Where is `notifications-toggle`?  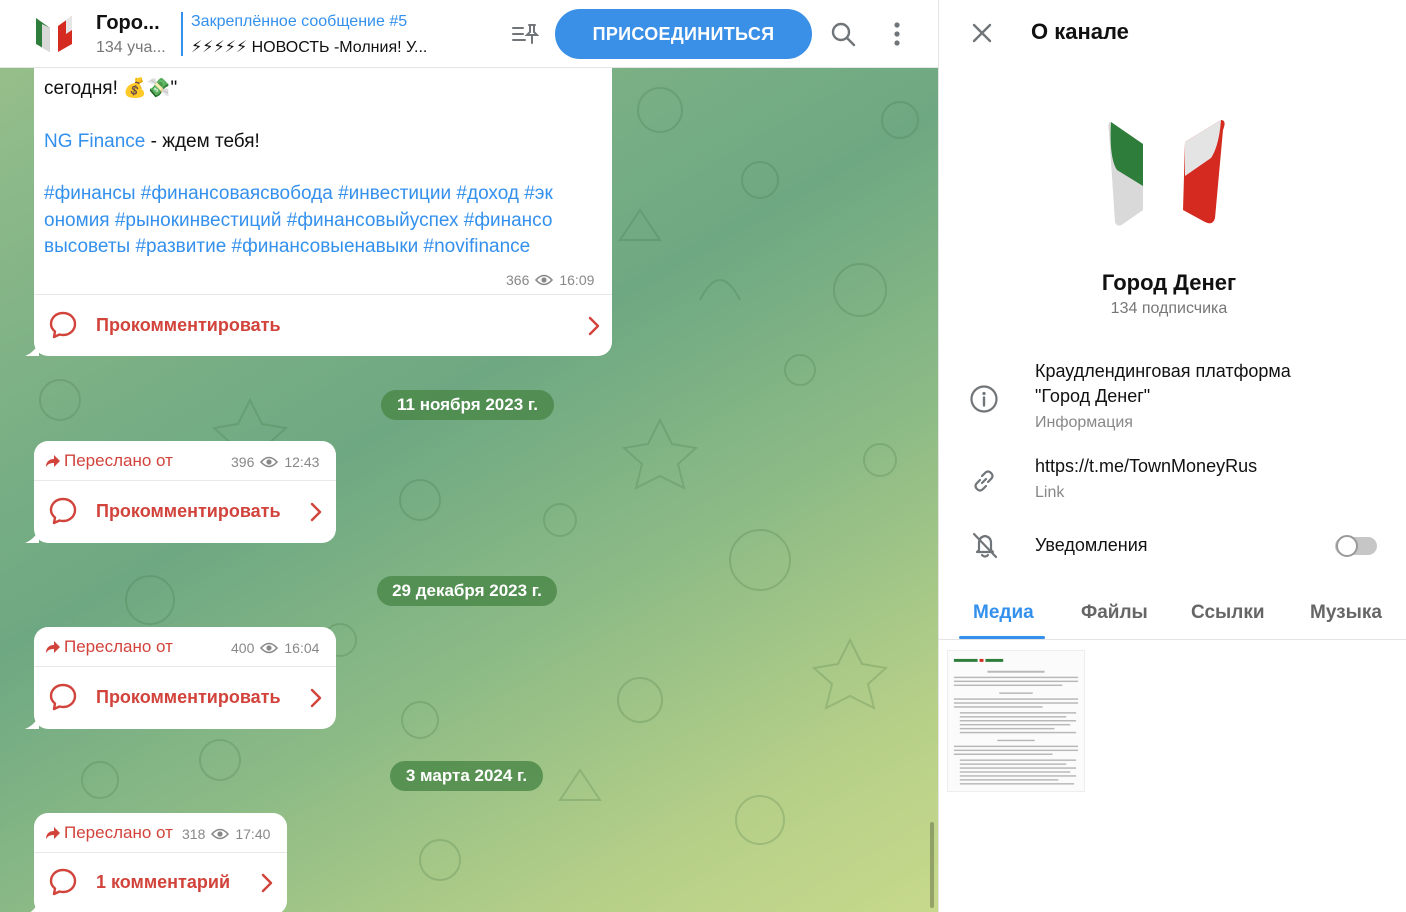 notifications-toggle is located at coordinates (1356, 546).